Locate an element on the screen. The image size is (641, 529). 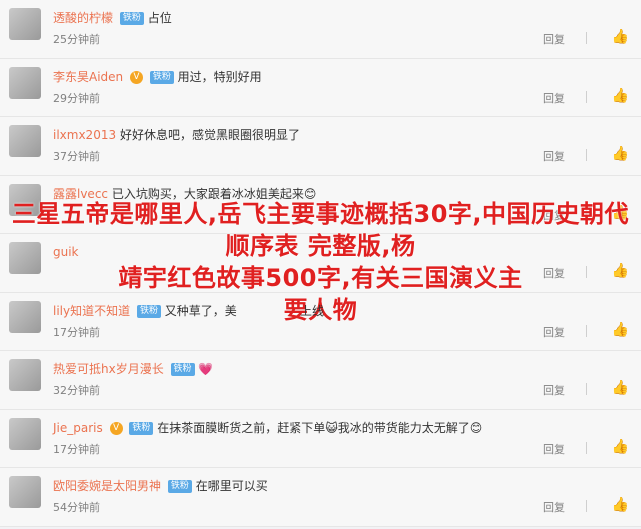
comment-text: 好好休息吧，感觉黑眼圈很明显了 is located at coordinates (209, 135).